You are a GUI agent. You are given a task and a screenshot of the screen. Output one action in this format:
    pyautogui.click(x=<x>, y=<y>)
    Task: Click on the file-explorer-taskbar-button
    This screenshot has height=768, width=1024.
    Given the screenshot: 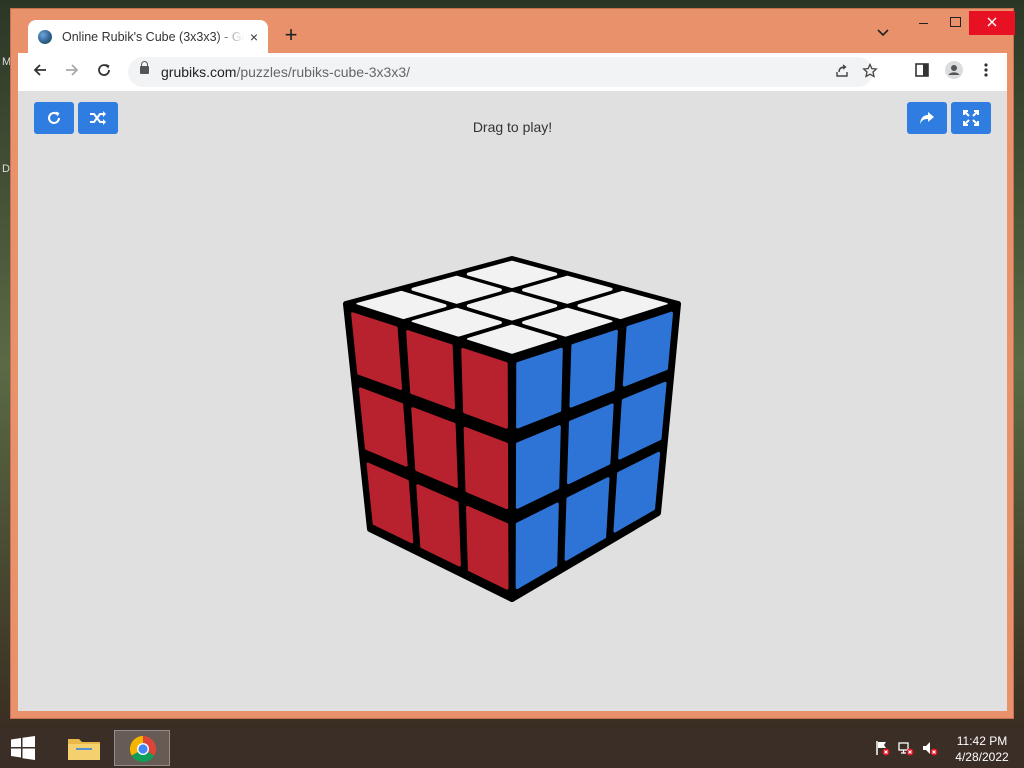 What is the action you would take?
    pyautogui.click(x=84, y=748)
    